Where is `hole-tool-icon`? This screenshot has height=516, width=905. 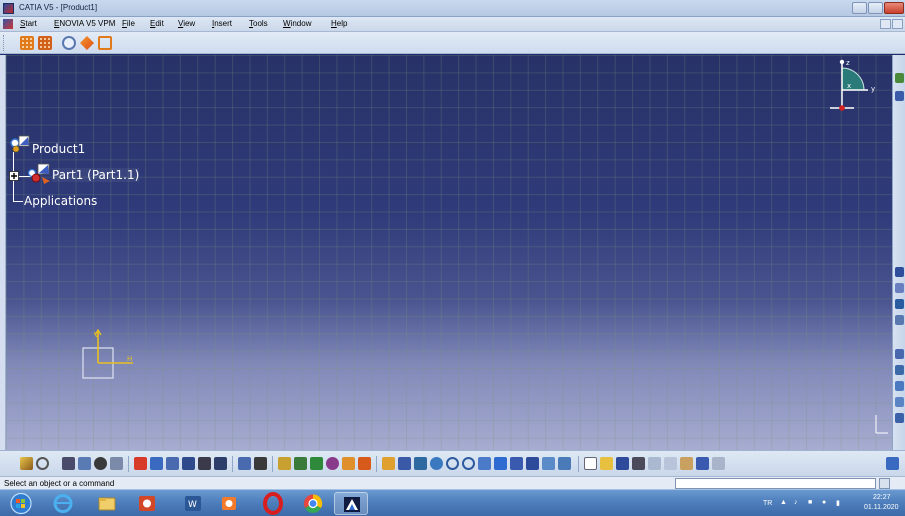
hole-tool-icon is located at coordinates (899, 320).